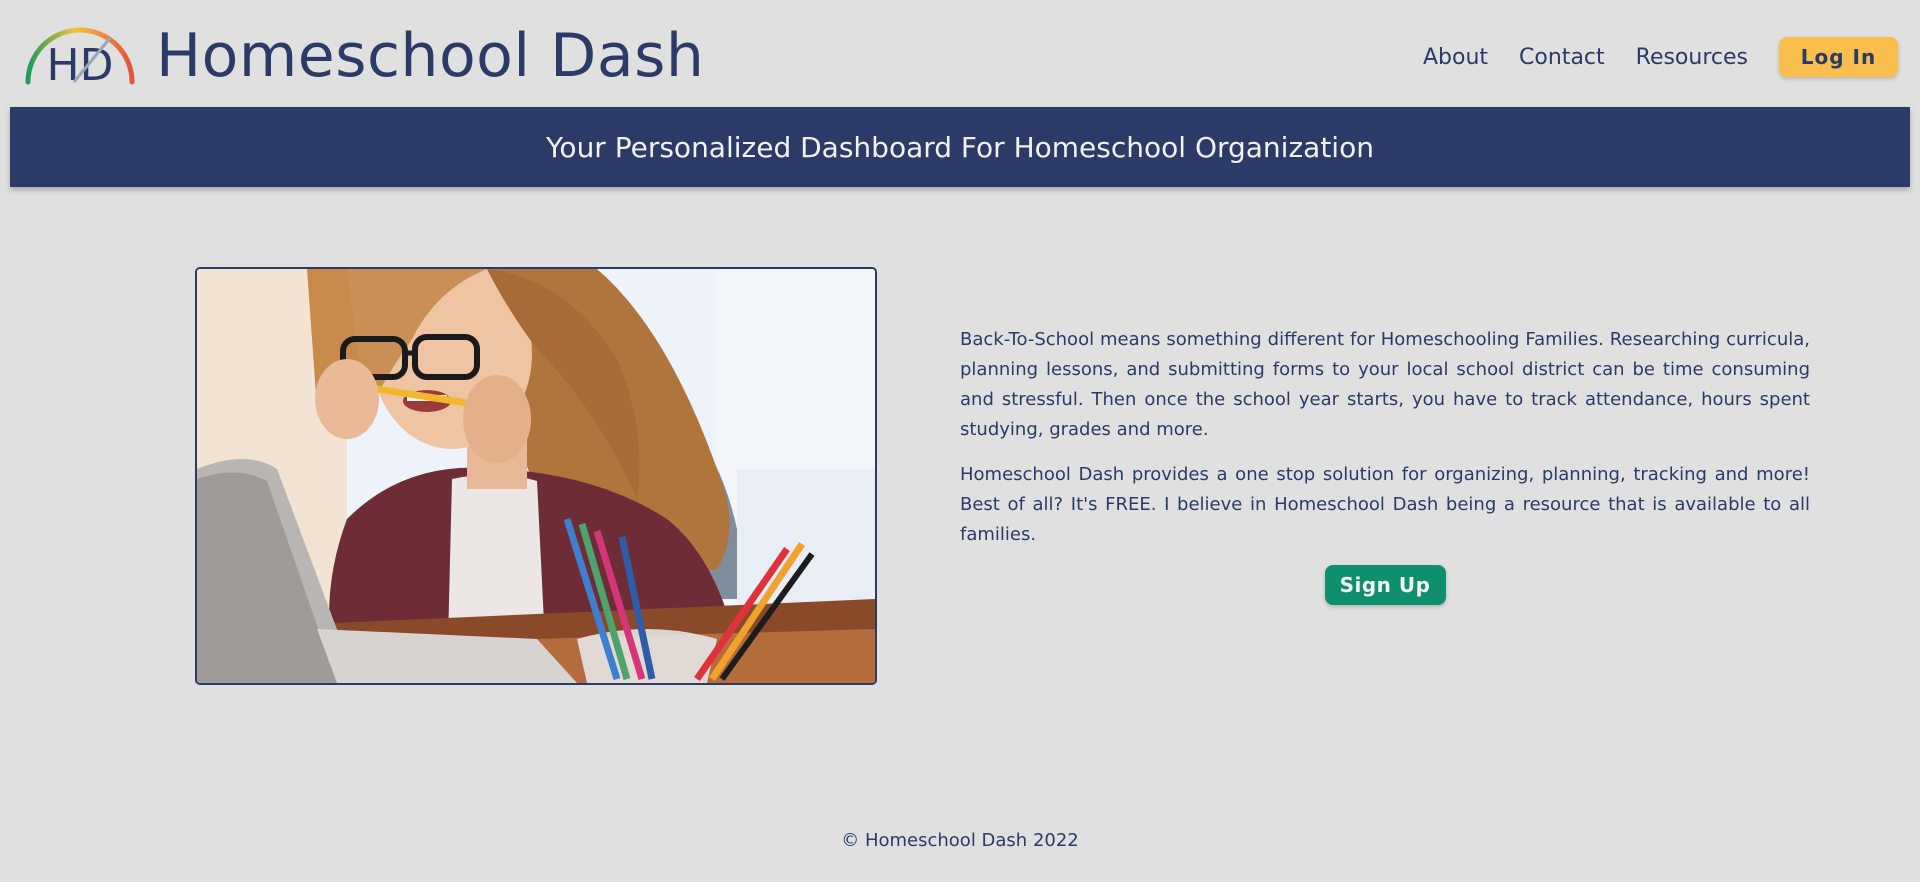 This screenshot has width=1920, height=882. Describe the element at coordinates (430, 56) in the screenshot. I see `brand-name: Homeschool Dash` at that location.